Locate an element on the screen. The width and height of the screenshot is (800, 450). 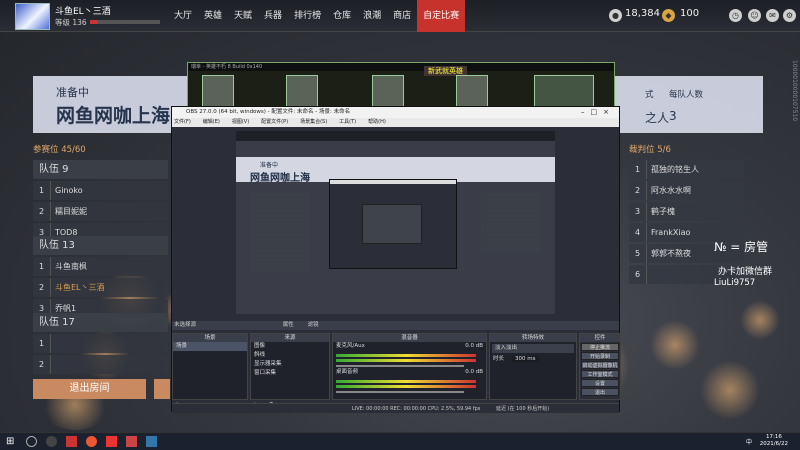
nav-waves: 浪潮 is located at coordinates (372, 16).